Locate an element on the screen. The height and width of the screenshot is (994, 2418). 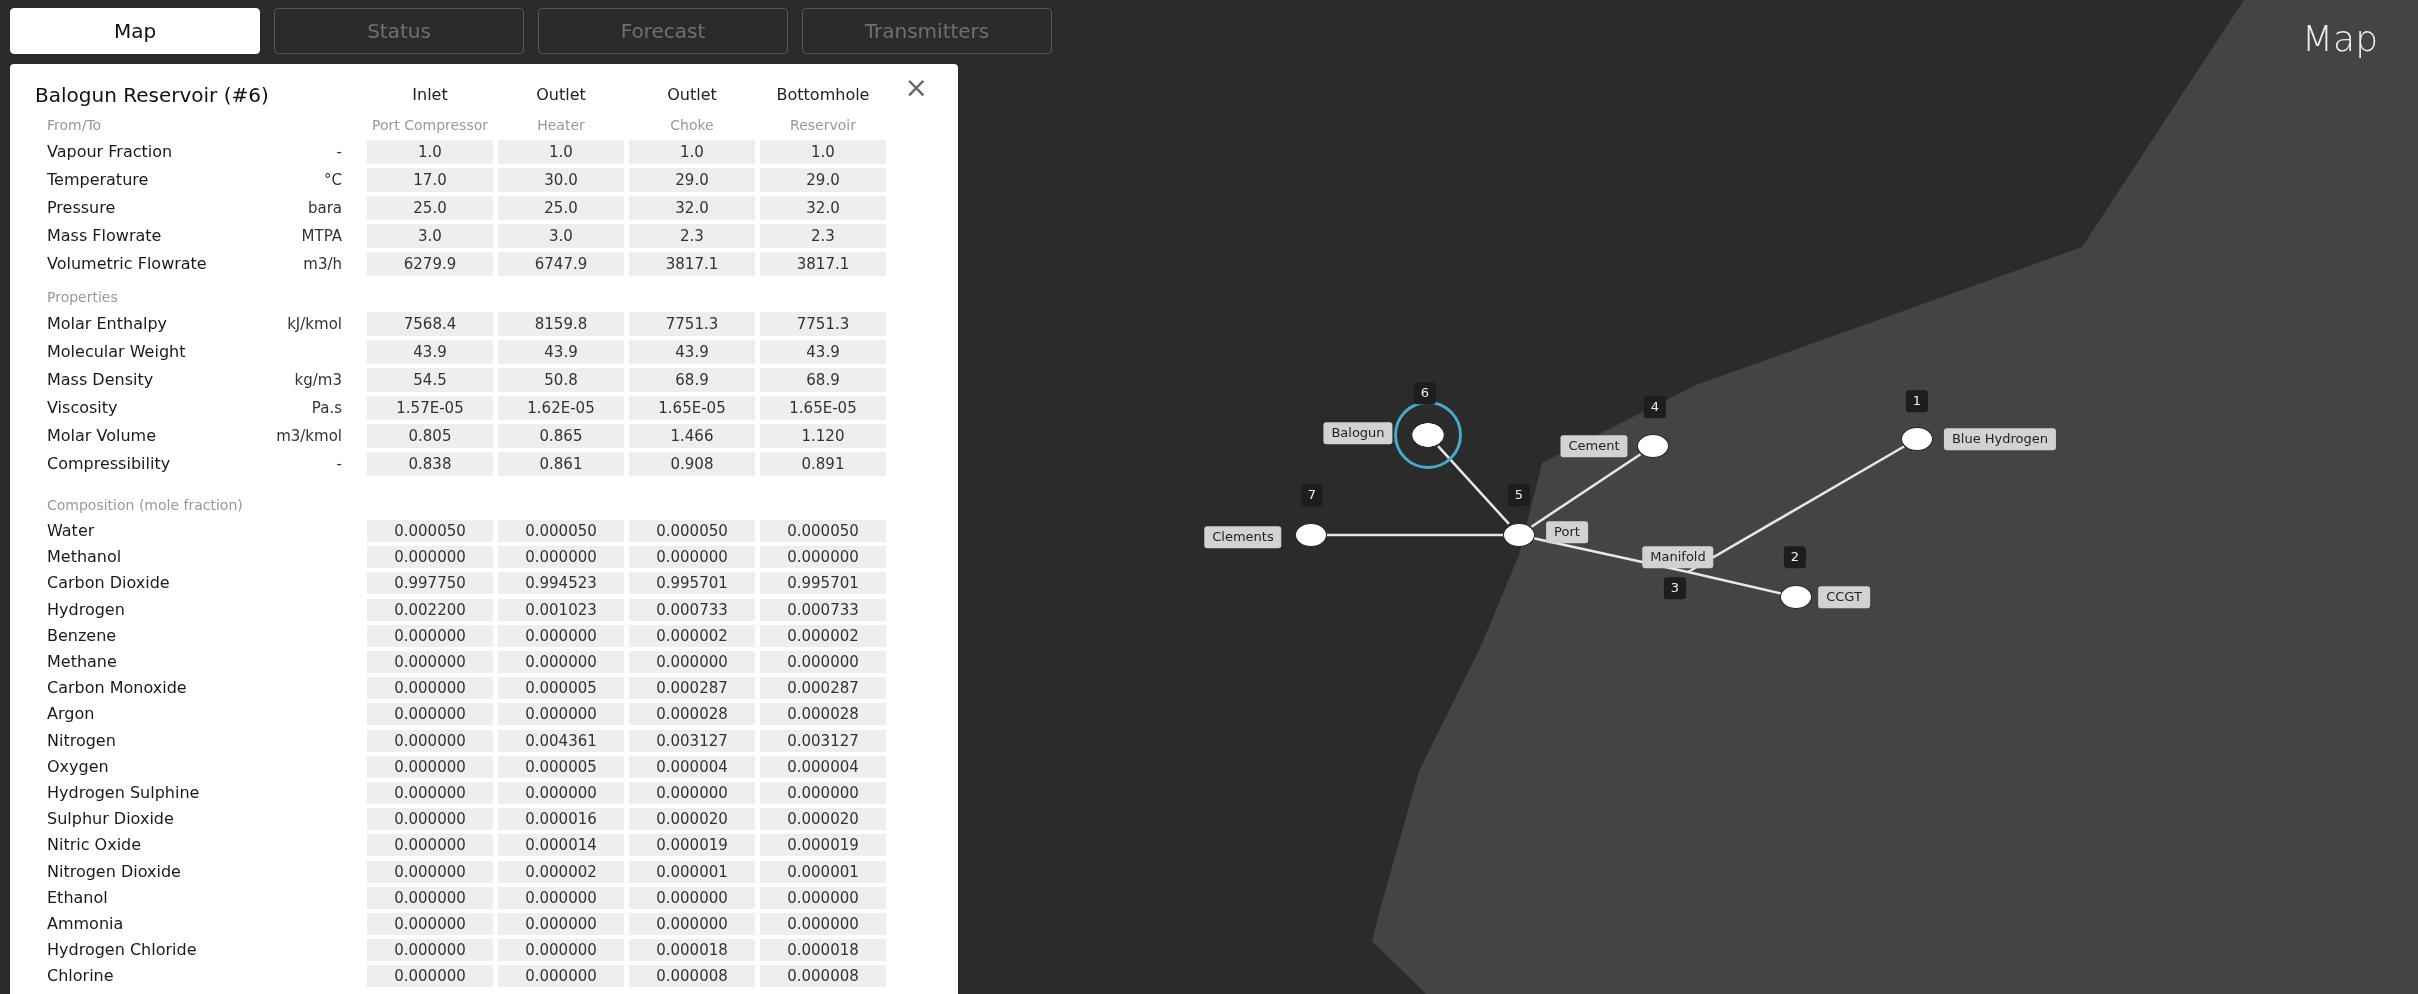
table-cell: 29.0 is located at coordinates (692, 180).